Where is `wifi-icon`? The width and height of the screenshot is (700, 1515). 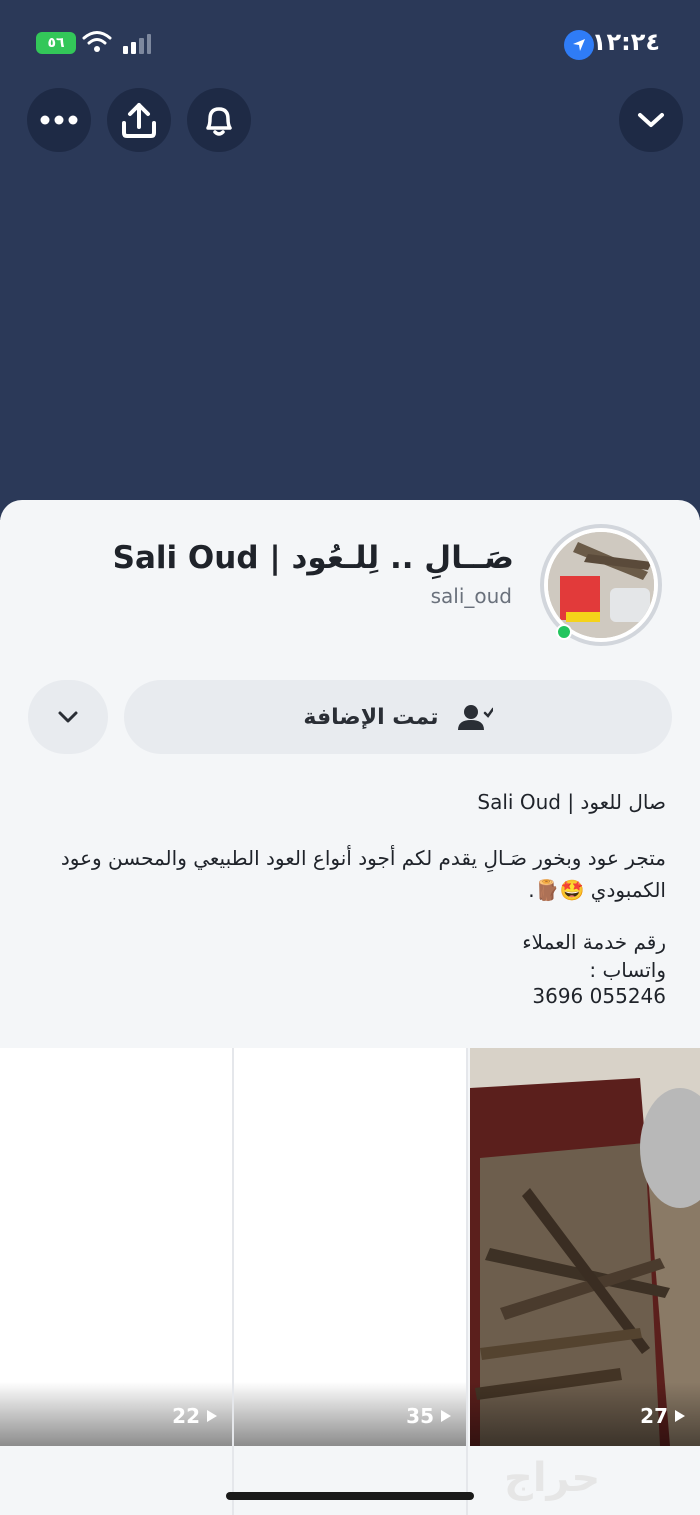
wifi-icon is located at coordinates (97, 41).